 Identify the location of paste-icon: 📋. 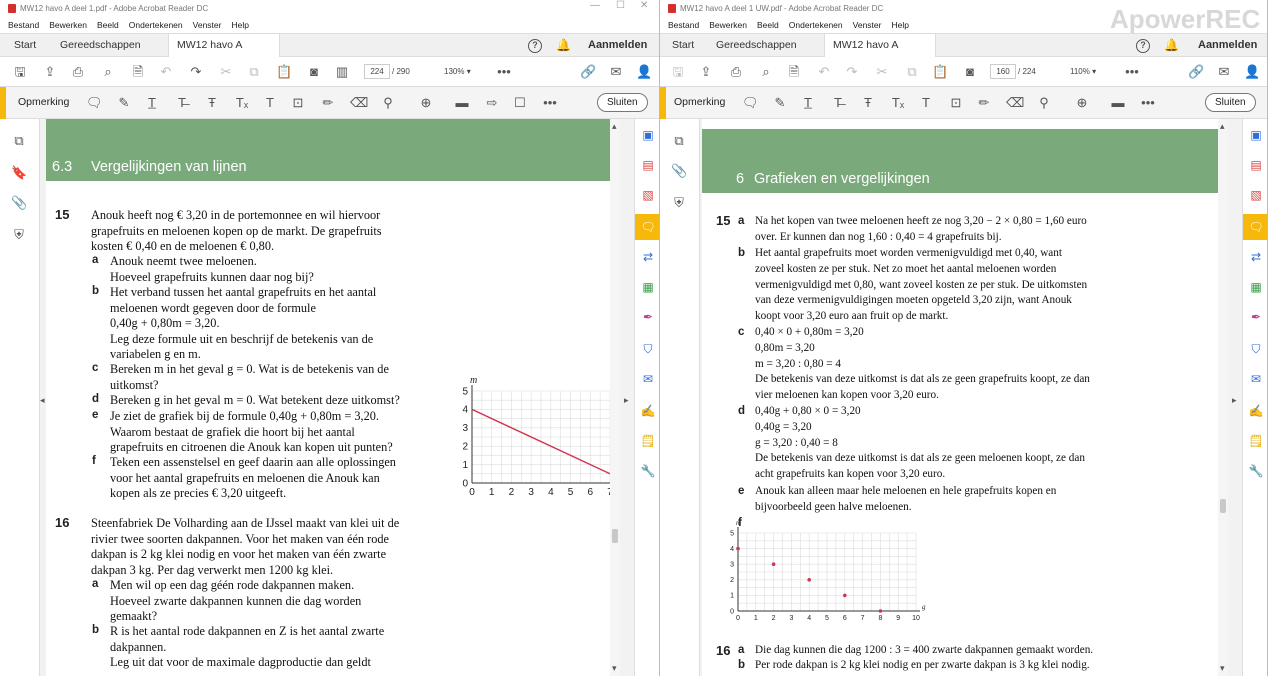
(940, 72).